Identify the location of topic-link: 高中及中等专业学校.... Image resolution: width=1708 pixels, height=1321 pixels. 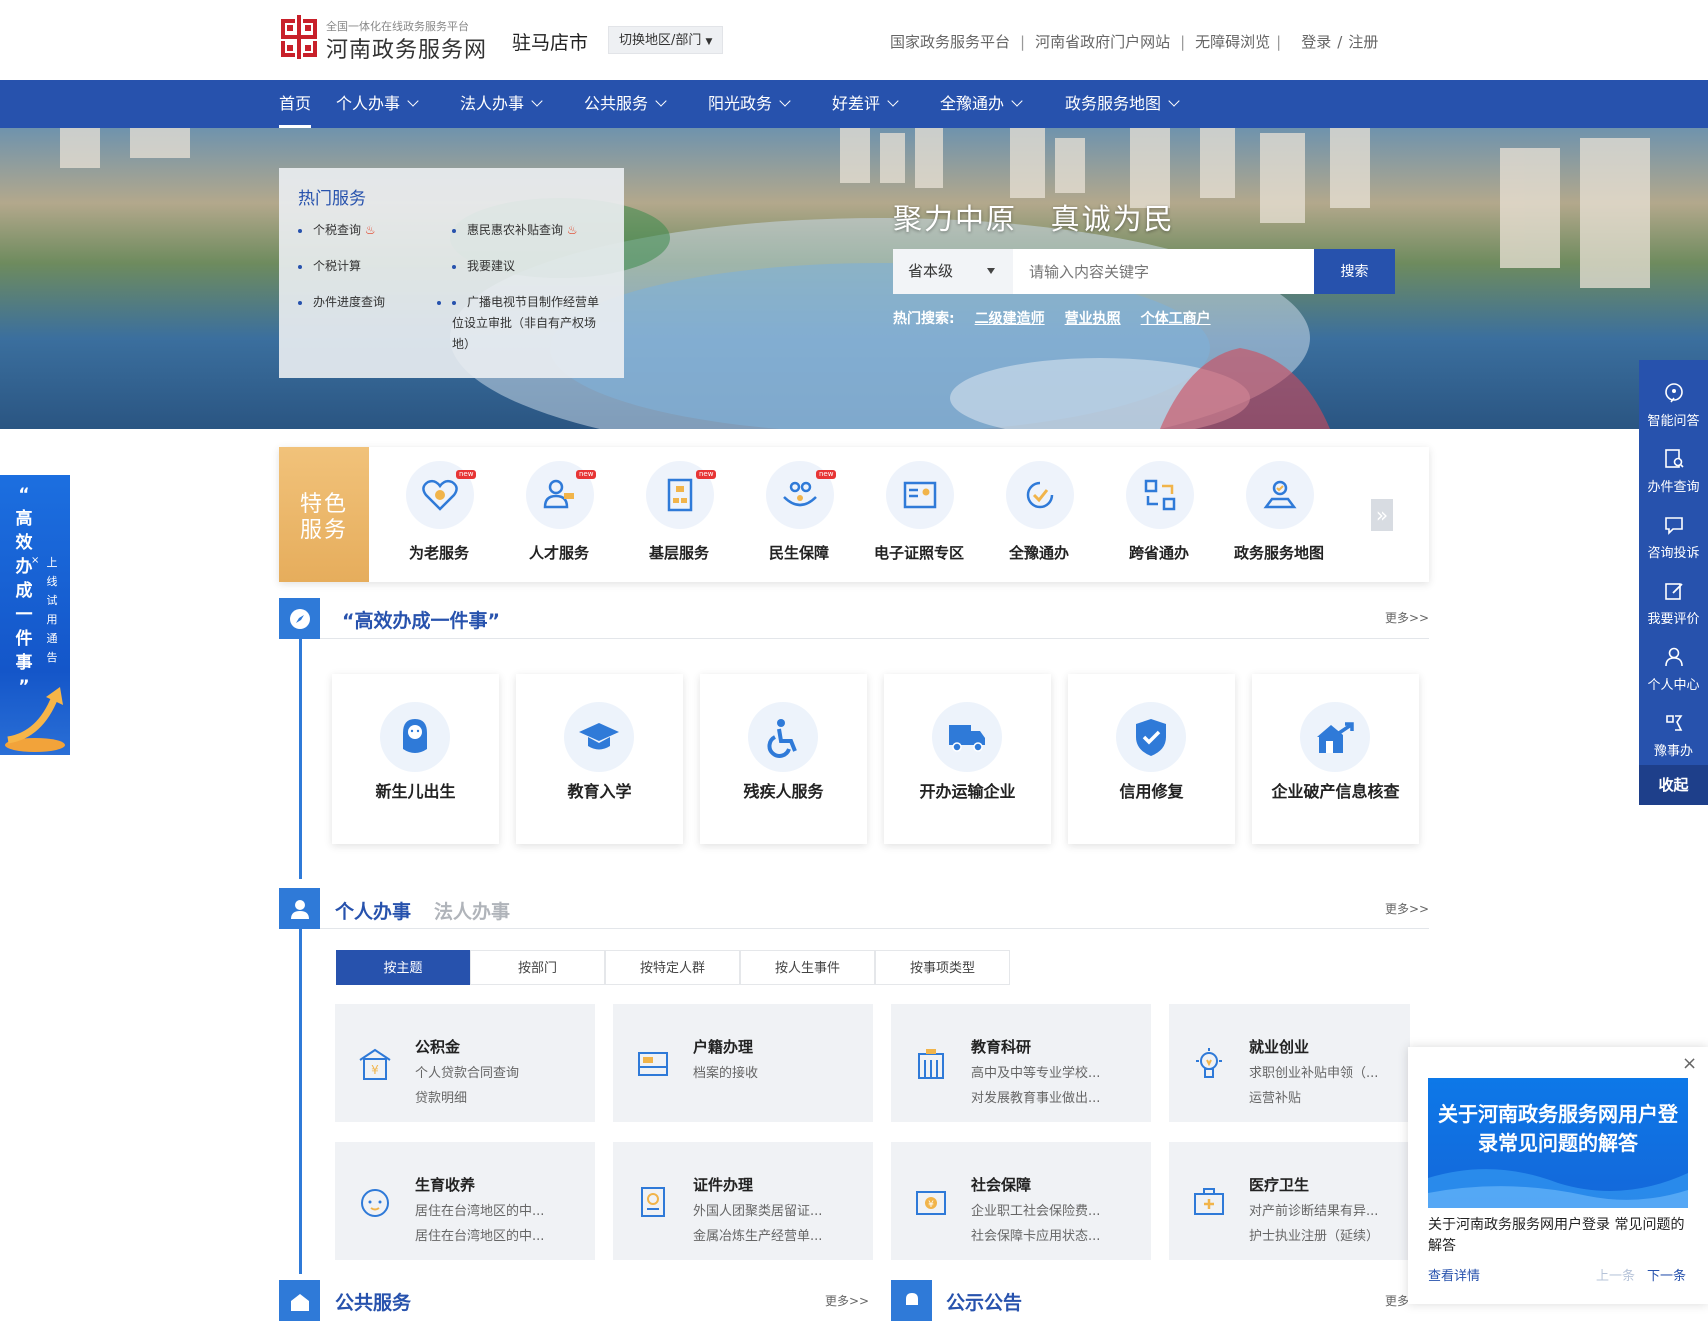
(1035, 1071).